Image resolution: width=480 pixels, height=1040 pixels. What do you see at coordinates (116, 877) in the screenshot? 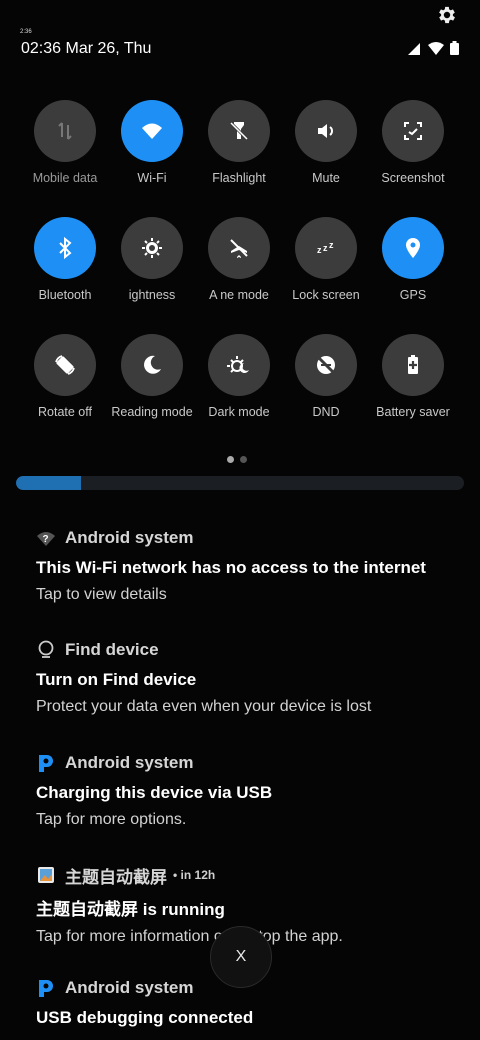
I see `notification-app-name: 主题自动截屏` at bounding box center [116, 877].